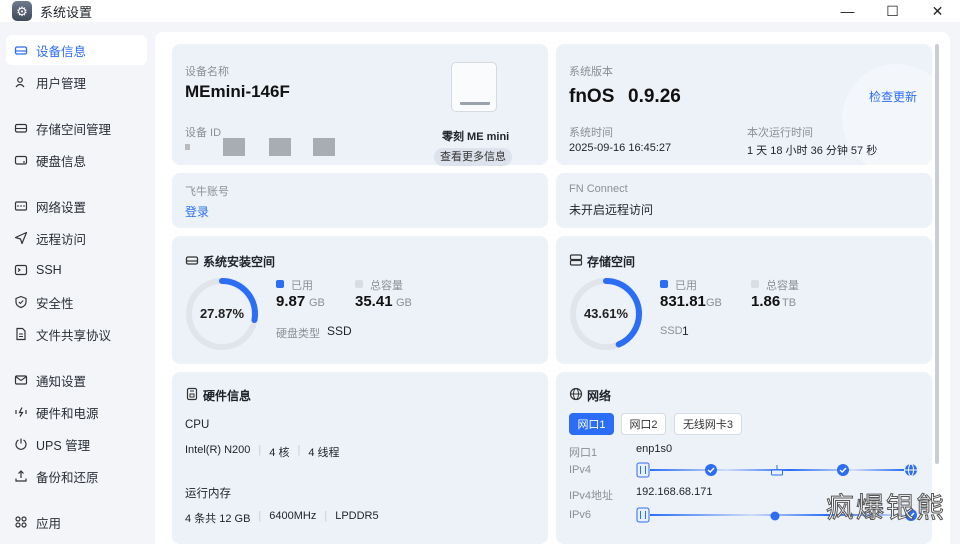  Describe the element at coordinates (339, 331) in the screenshot. I see `disk-type: SSD` at that location.